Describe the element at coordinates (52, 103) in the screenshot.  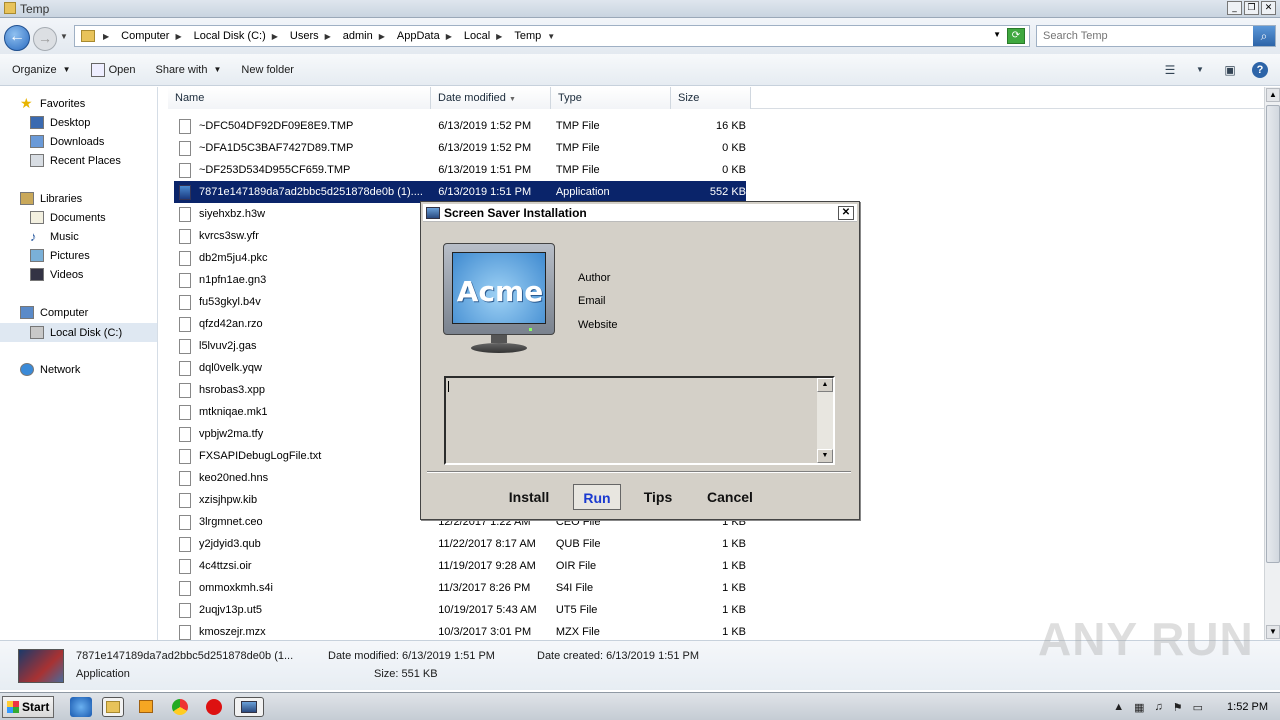
I see `nav-favorites: ★ Favorites` at that location.